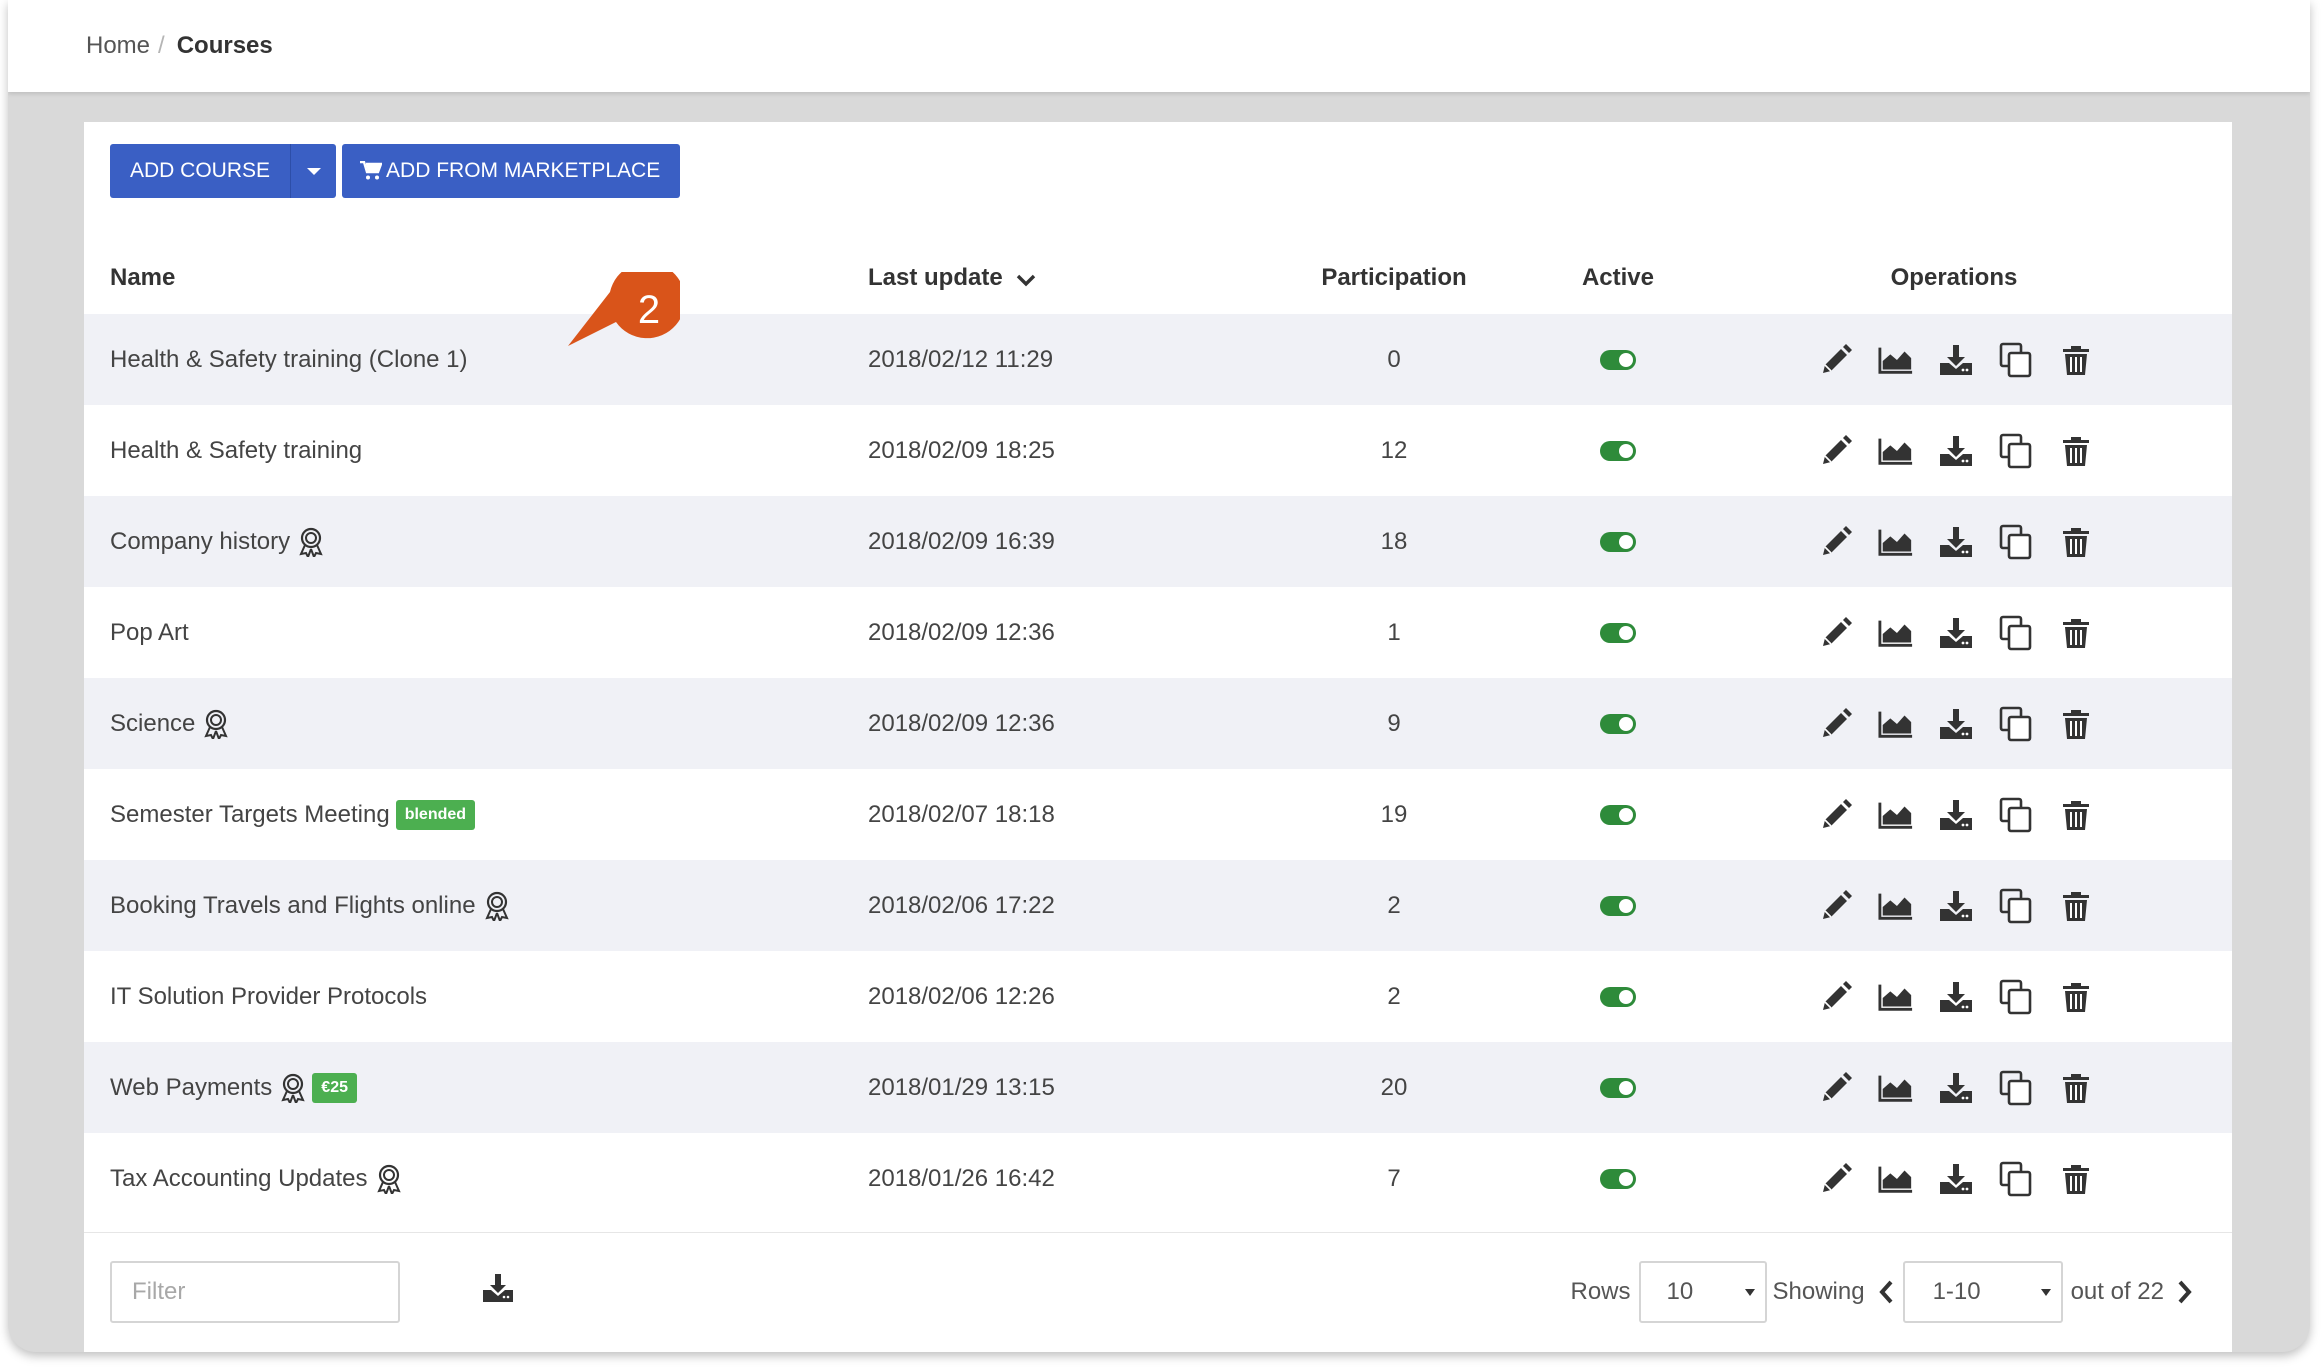  What do you see at coordinates (1158, 723) in the screenshot?
I see `table-row: Science 2018/02/09 12:36 9` at bounding box center [1158, 723].